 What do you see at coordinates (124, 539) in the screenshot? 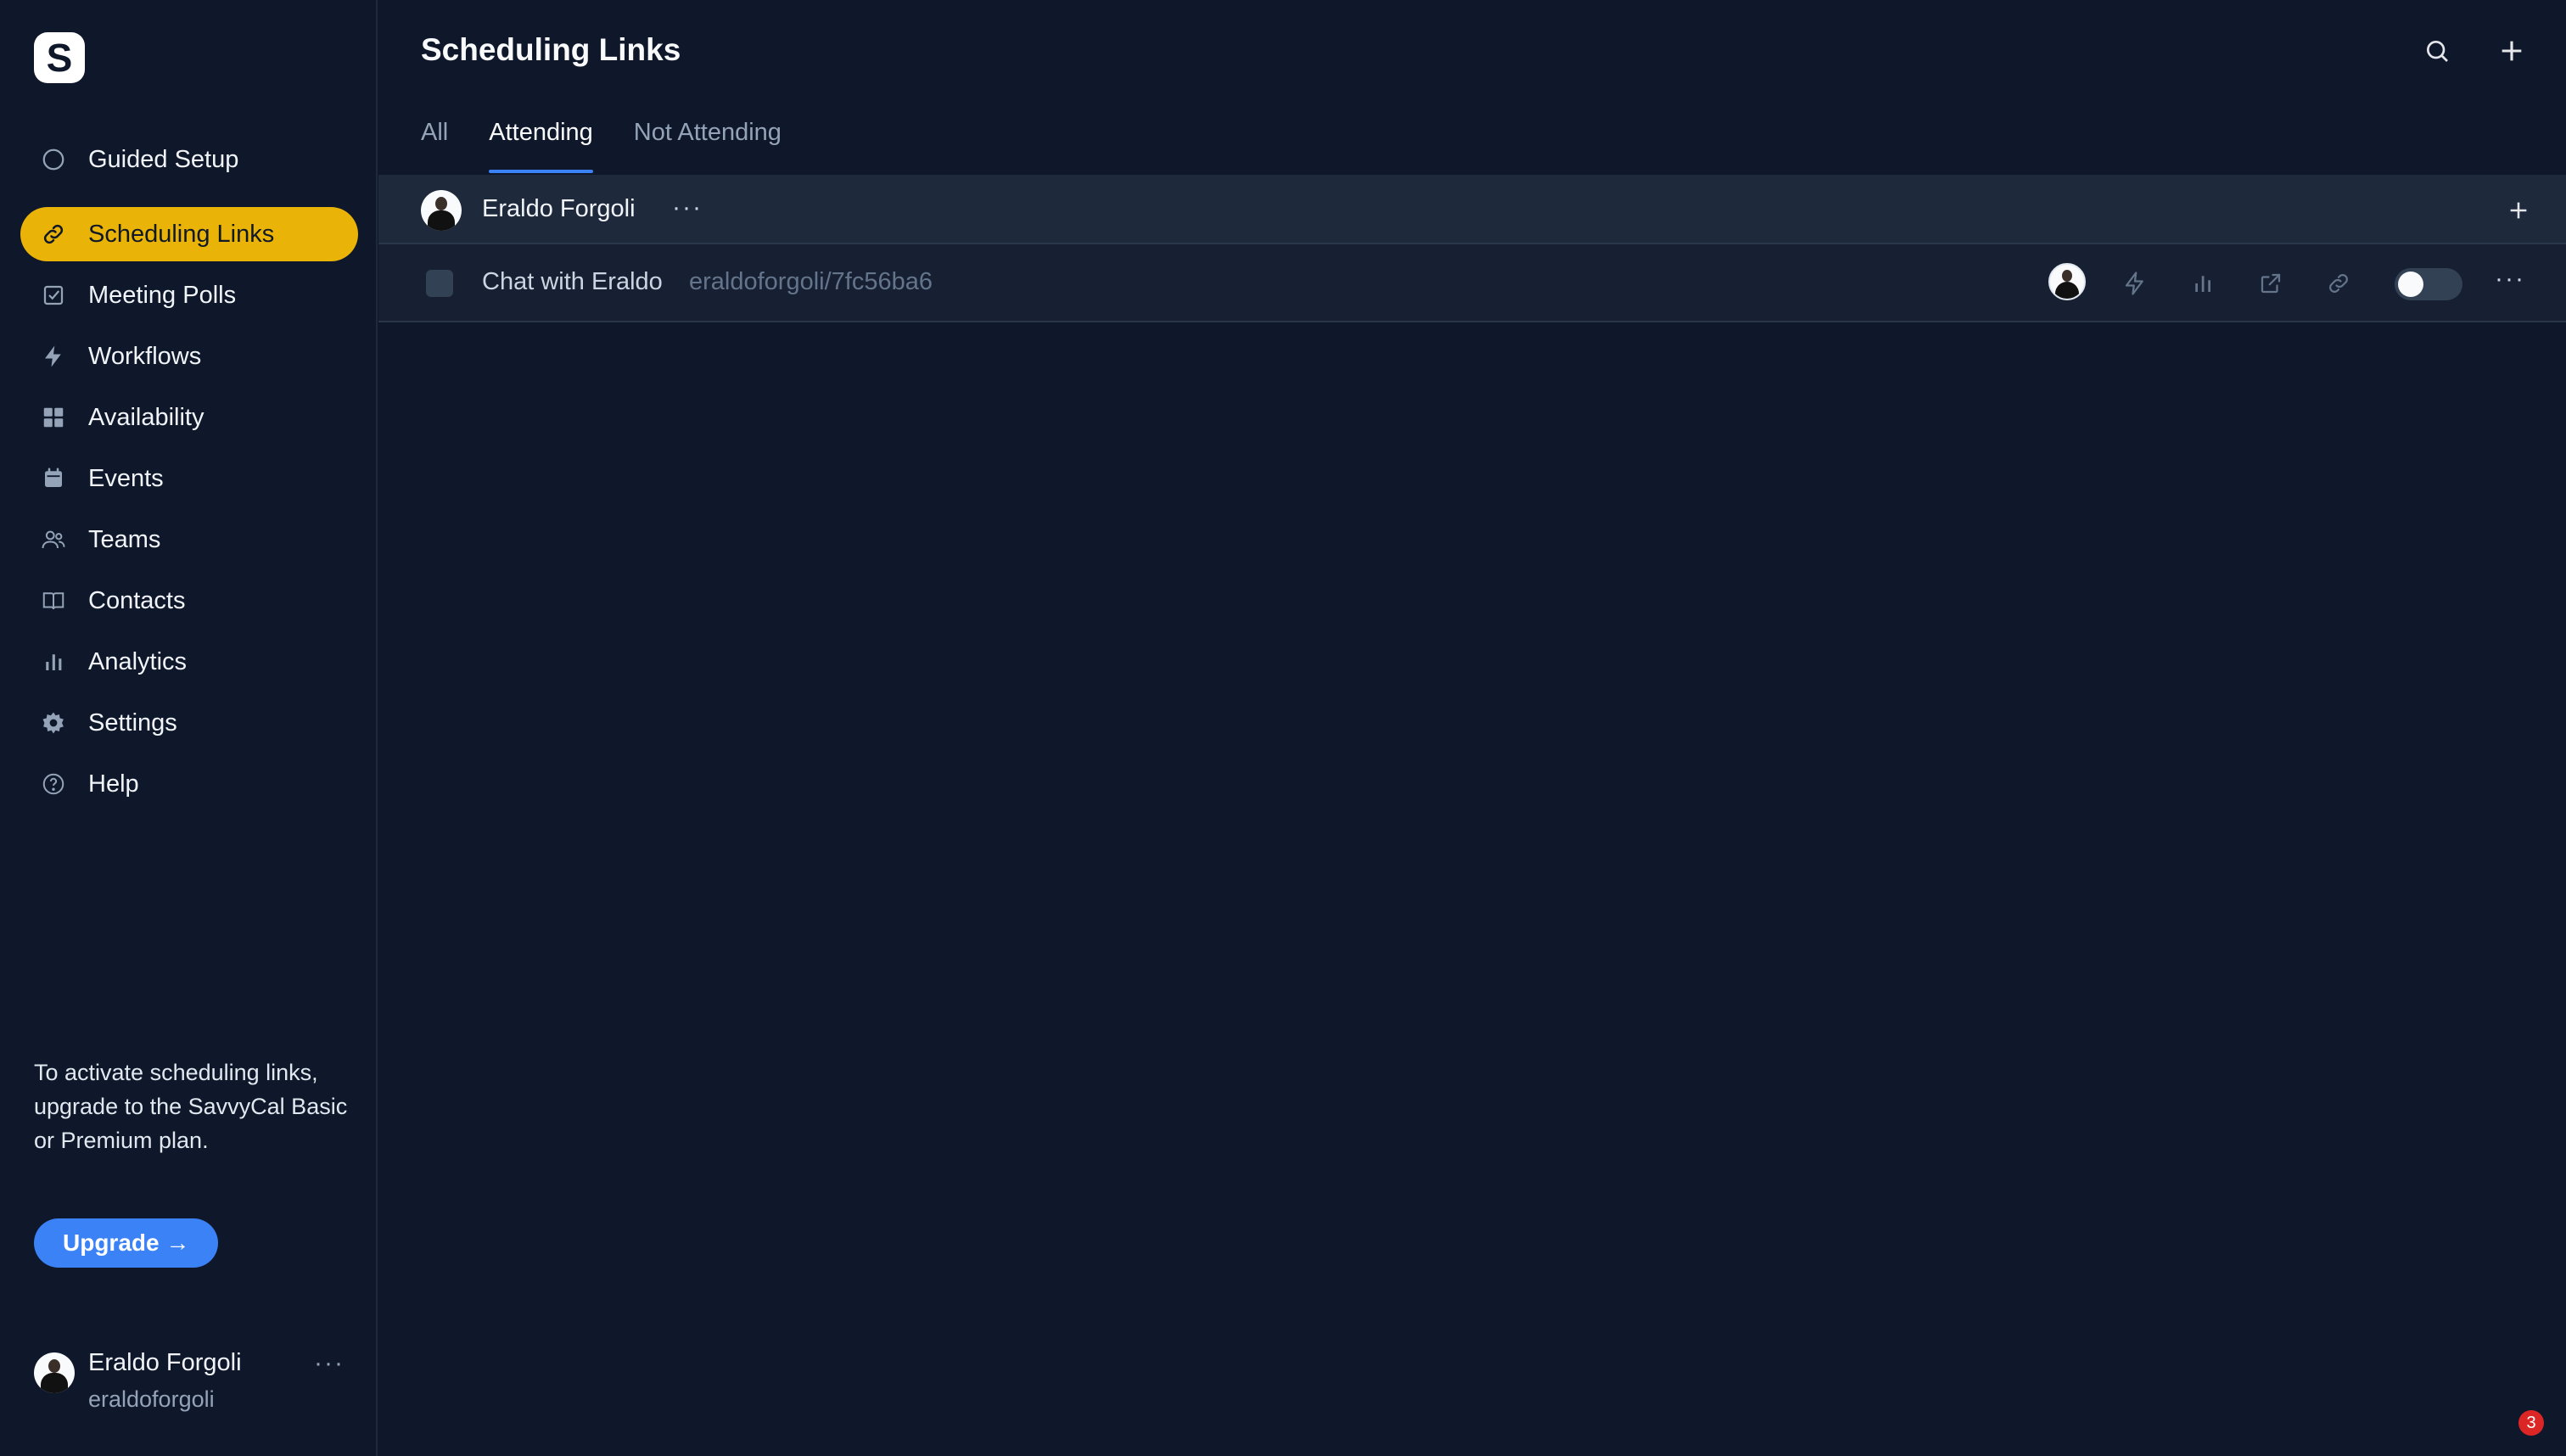
I see `sidebar-item-label: Teams` at bounding box center [124, 539].